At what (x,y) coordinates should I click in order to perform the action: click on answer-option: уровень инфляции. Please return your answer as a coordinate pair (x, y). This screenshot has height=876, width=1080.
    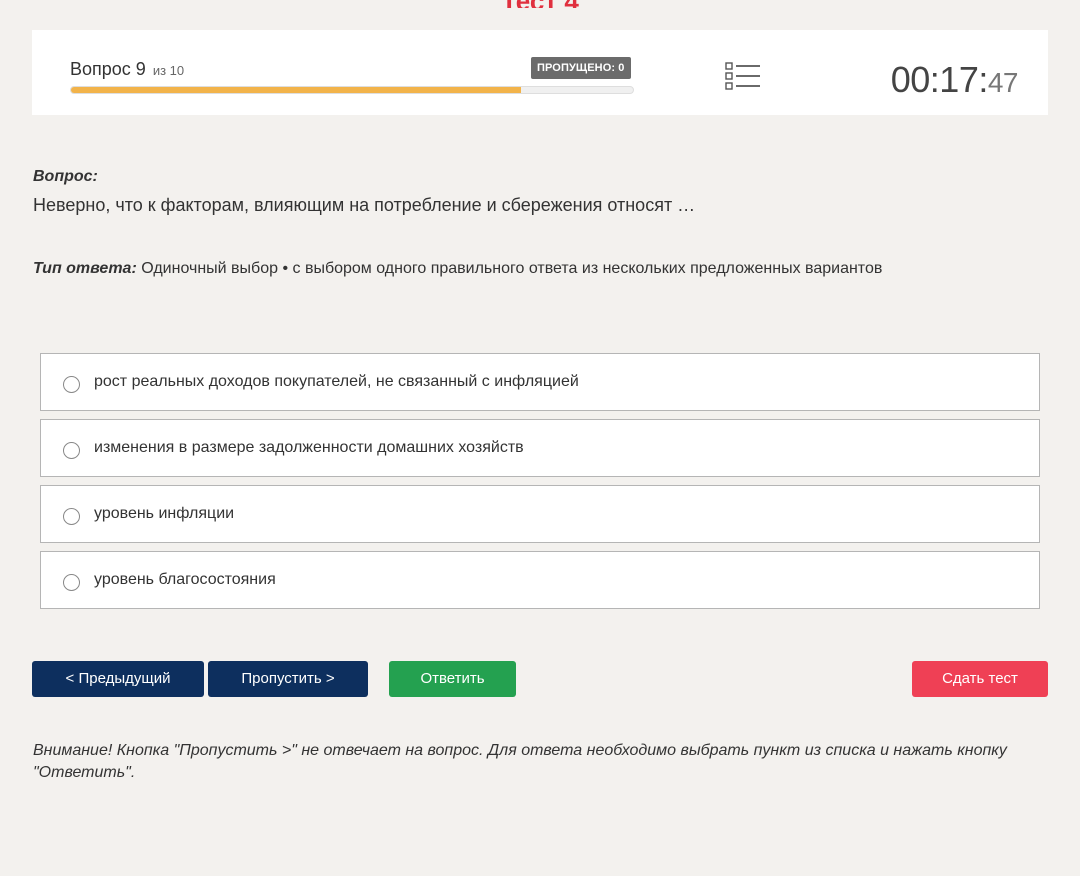
    Looking at the image, I should click on (540, 514).